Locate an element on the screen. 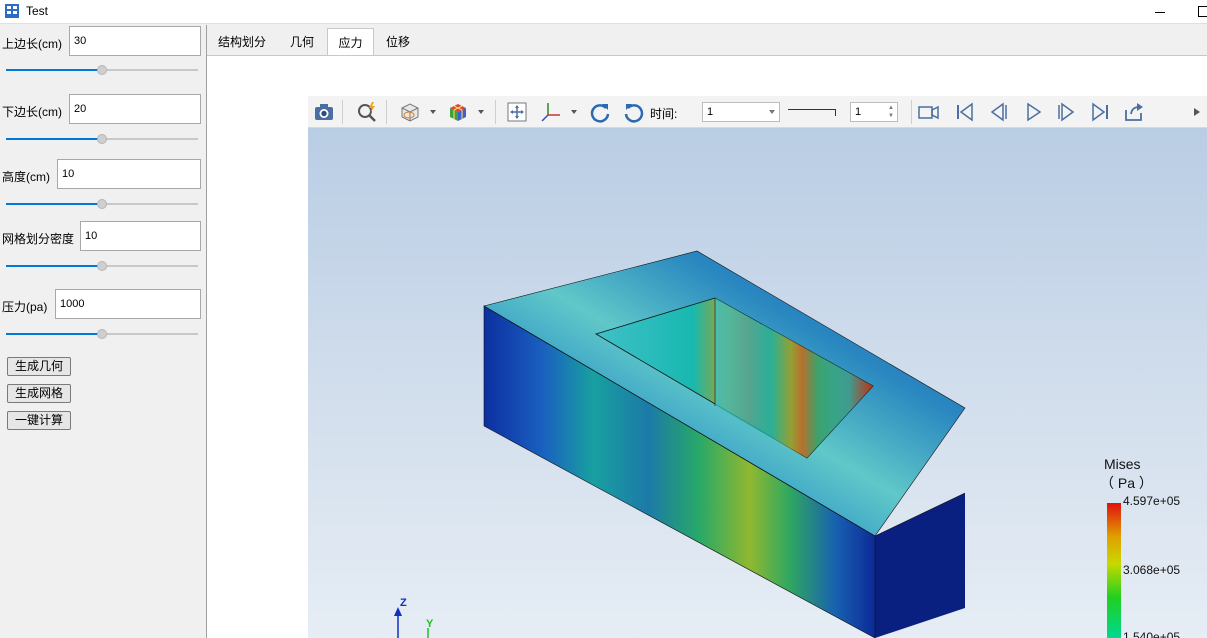  toolbar-overflow-icon is located at coordinates (1198, 112).